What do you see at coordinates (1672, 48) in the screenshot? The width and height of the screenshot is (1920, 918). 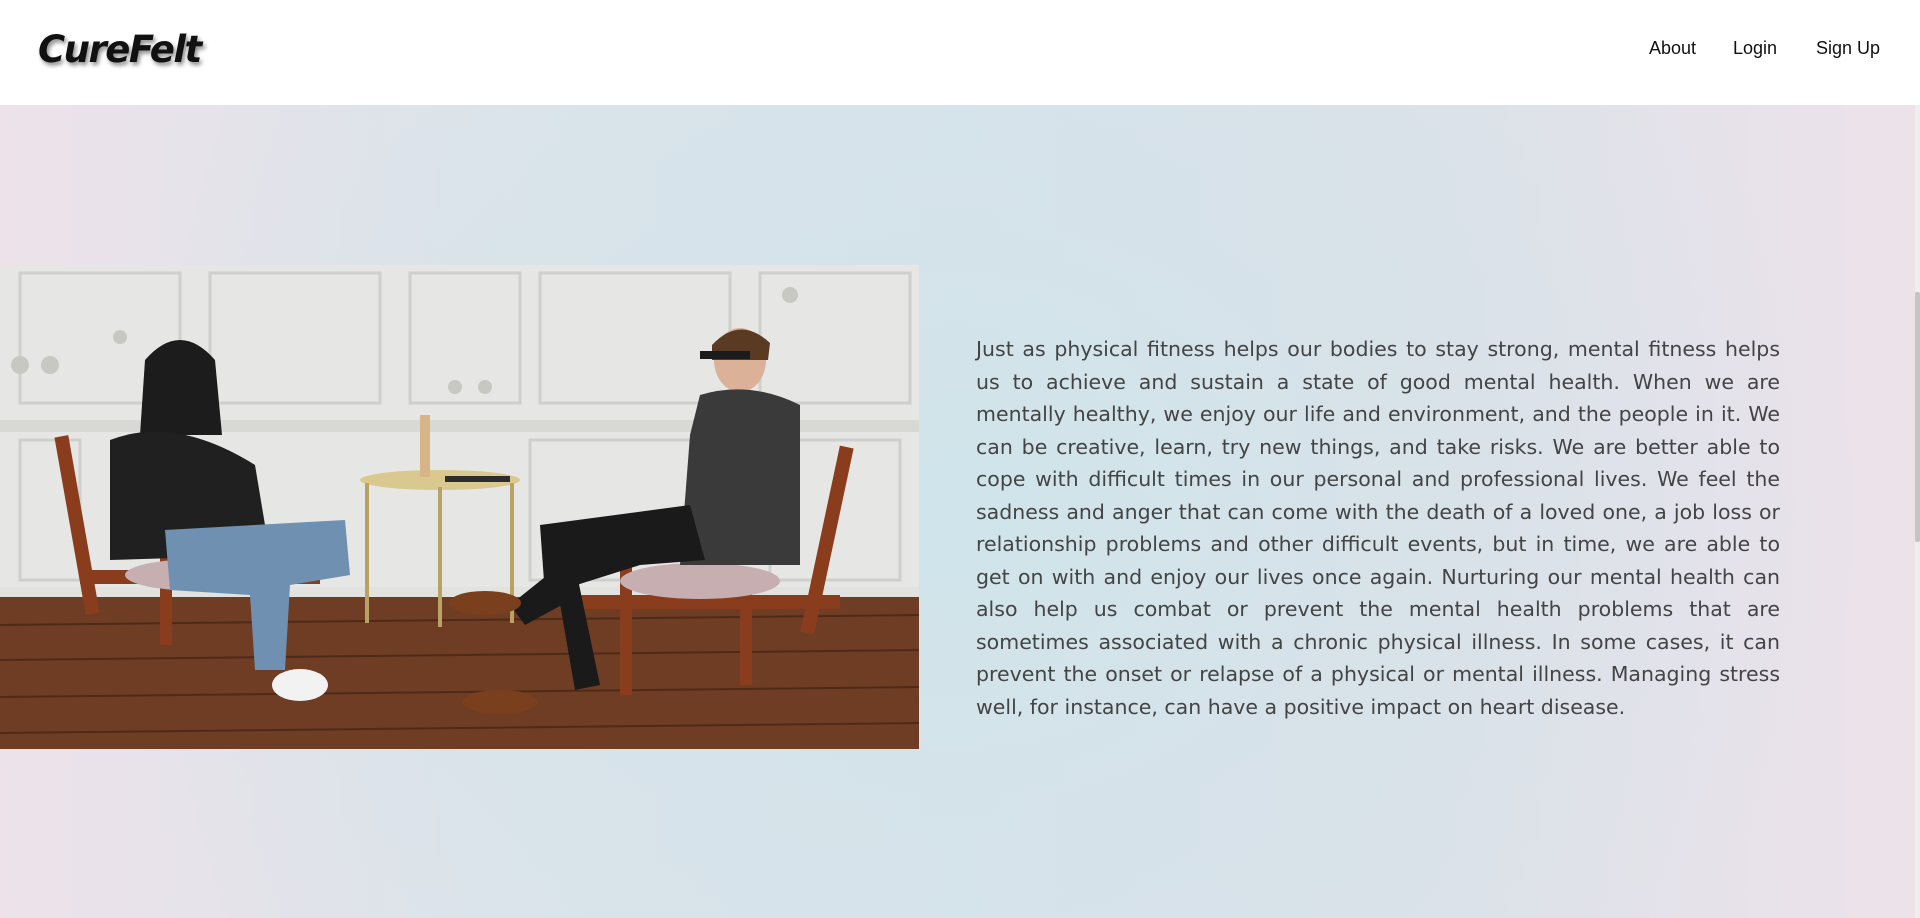 I see `nav-link-about: About` at bounding box center [1672, 48].